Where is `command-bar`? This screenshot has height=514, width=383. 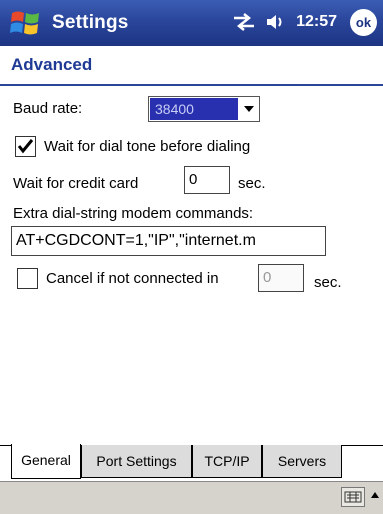
command-bar is located at coordinates (191, 497).